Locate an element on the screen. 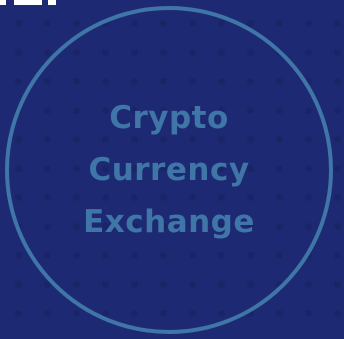 The width and height of the screenshot is (344, 339). title-line-crypto: Crypto is located at coordinates (169, 118).